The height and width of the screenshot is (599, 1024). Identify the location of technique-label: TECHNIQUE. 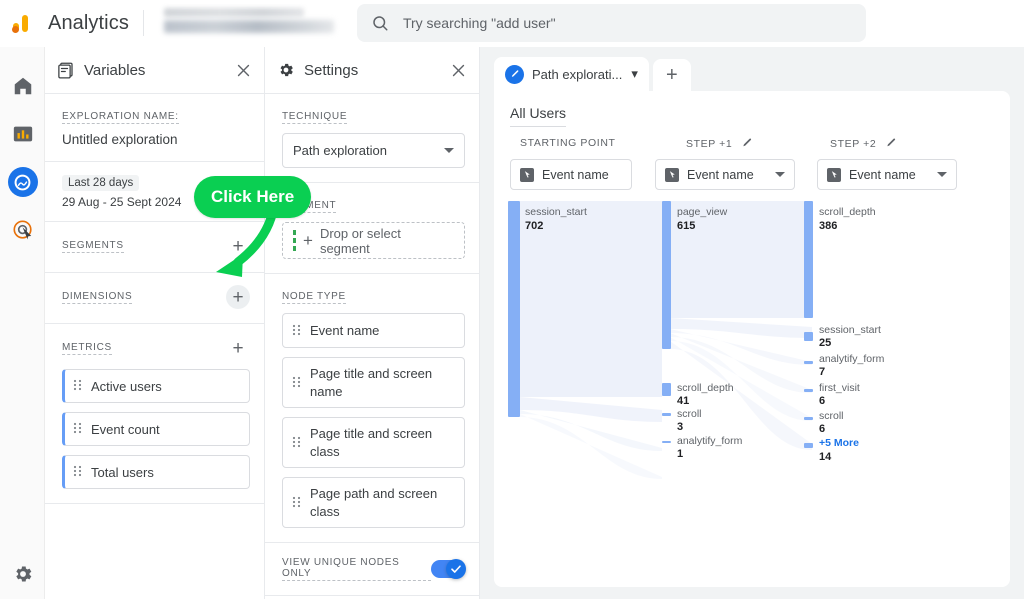
(315, 117).